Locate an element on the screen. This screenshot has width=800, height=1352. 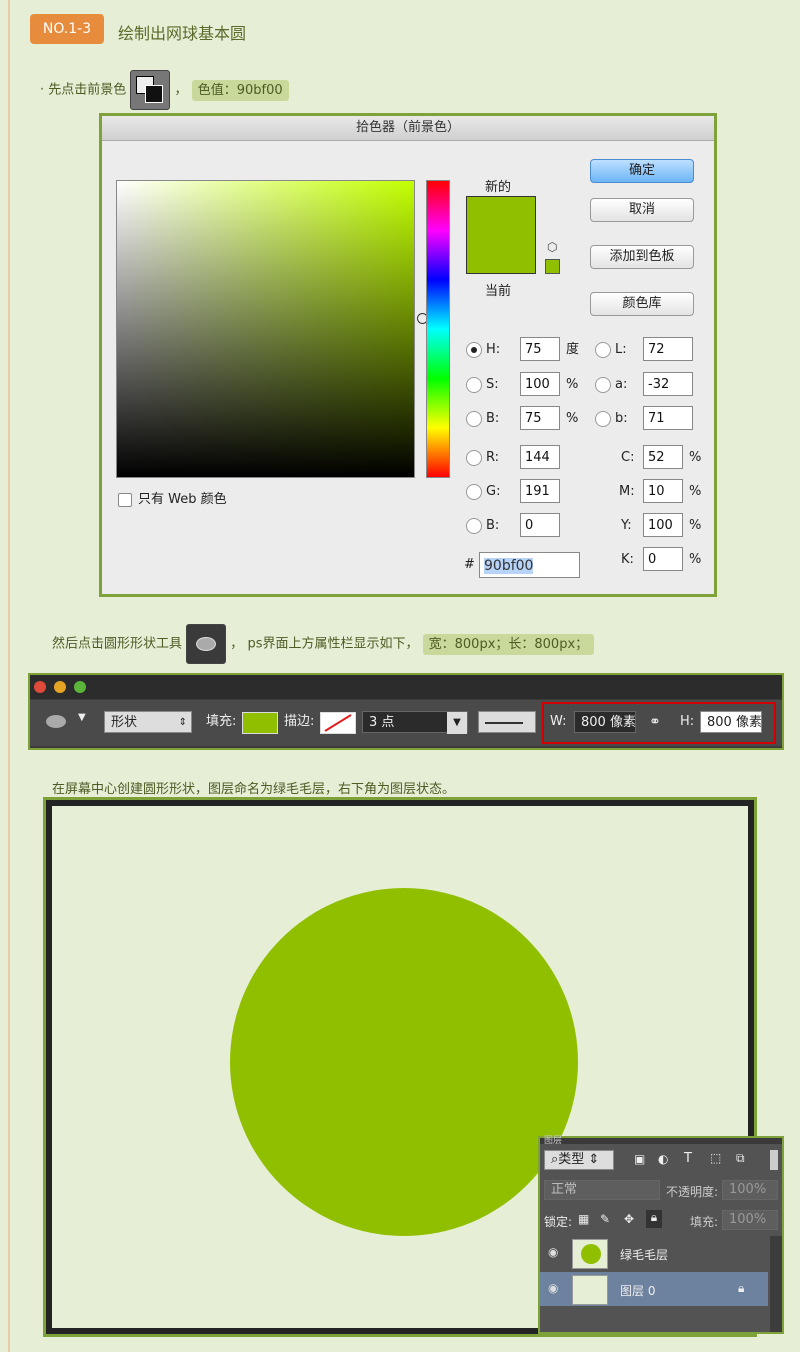
mode-arrows-icon: ⇕ is located at coordinates (182, 722).